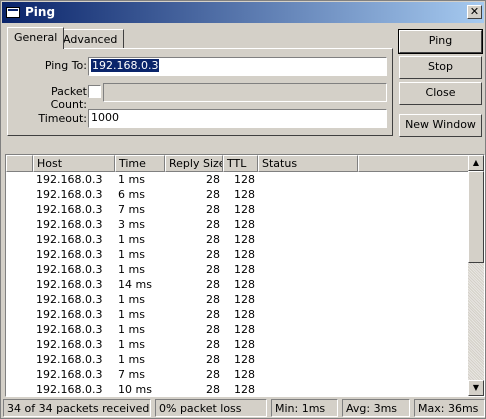 The image size is (486, 419). Describe the element at coordinates (237, 66) in the screenshot. I see `ping-to-input: 192.168.0.3` at that location.